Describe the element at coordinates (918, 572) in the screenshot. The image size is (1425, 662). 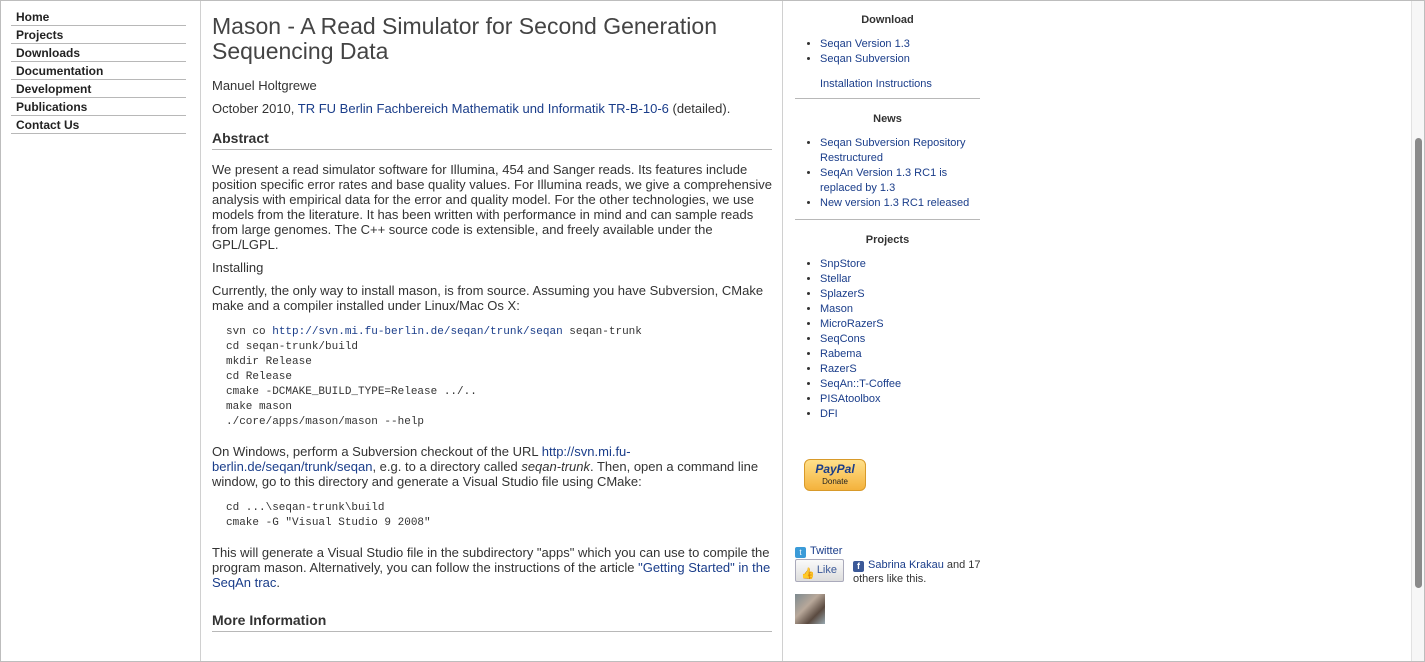
I see `like-summary: f Sabrina Krakau and 17 others like this.` at that location.